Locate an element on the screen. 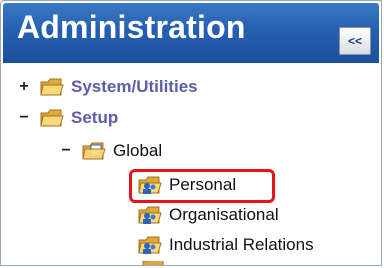 The image size is (384, 268). tree-item-partial is located at coordinates (157, 263).